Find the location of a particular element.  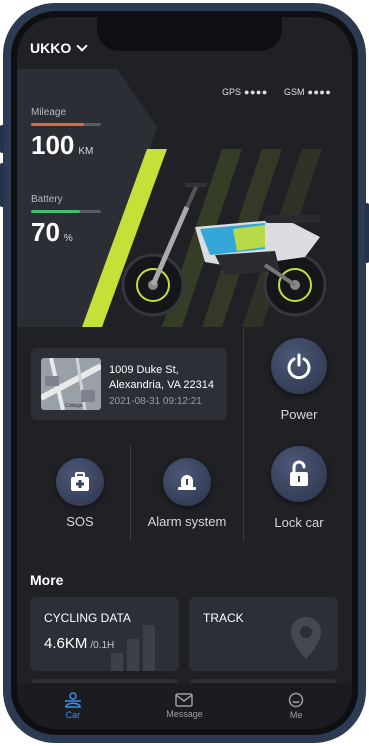

lock-car-button is located at coordinates (299, 474).